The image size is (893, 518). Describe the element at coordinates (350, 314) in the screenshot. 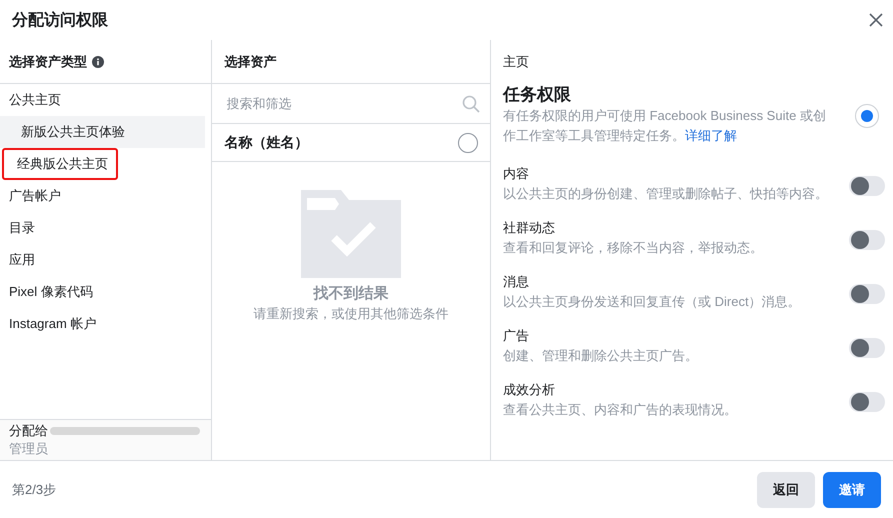

I see `empty-hint: 请重新搜索，或使用其他筛选条件` at that location.